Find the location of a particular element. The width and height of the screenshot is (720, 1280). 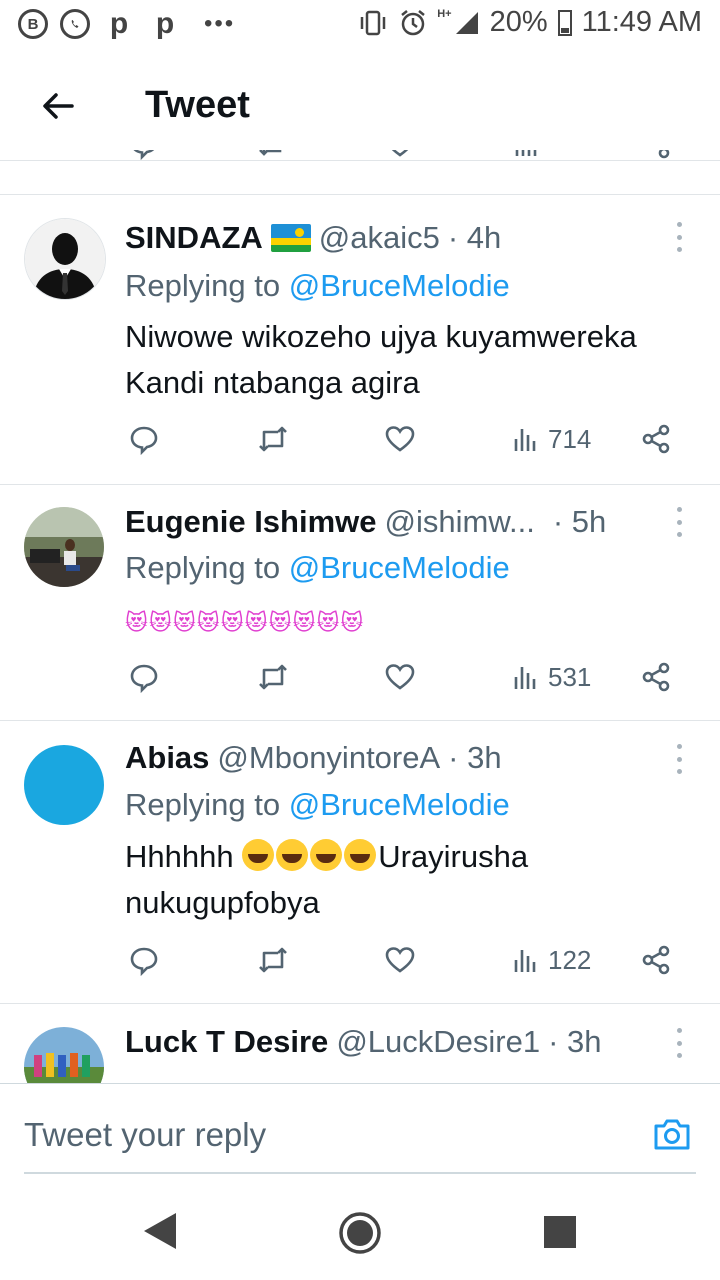

views-button: 714 is located at coordinates (551, 439).